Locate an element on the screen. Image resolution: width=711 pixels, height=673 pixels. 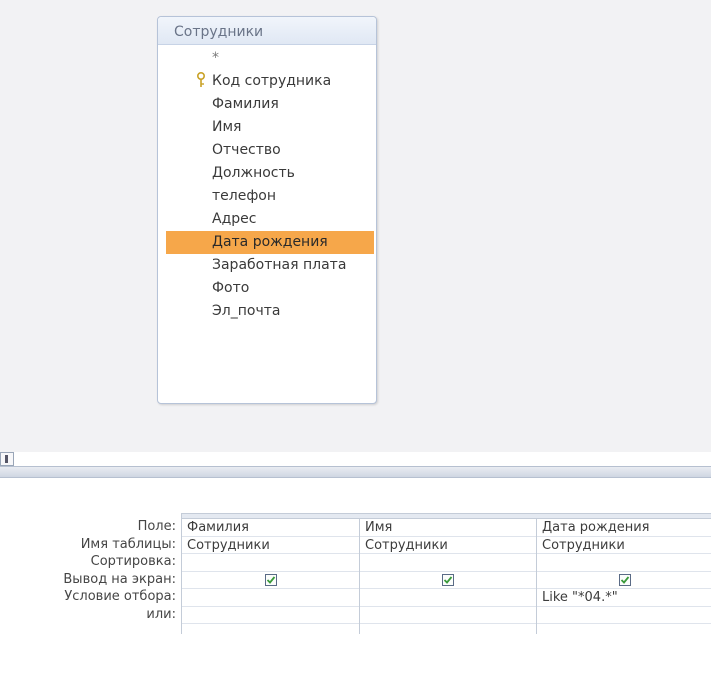
field-item-kod-sotrudnika: Код сотрудника is located at coordinates (270, 81).